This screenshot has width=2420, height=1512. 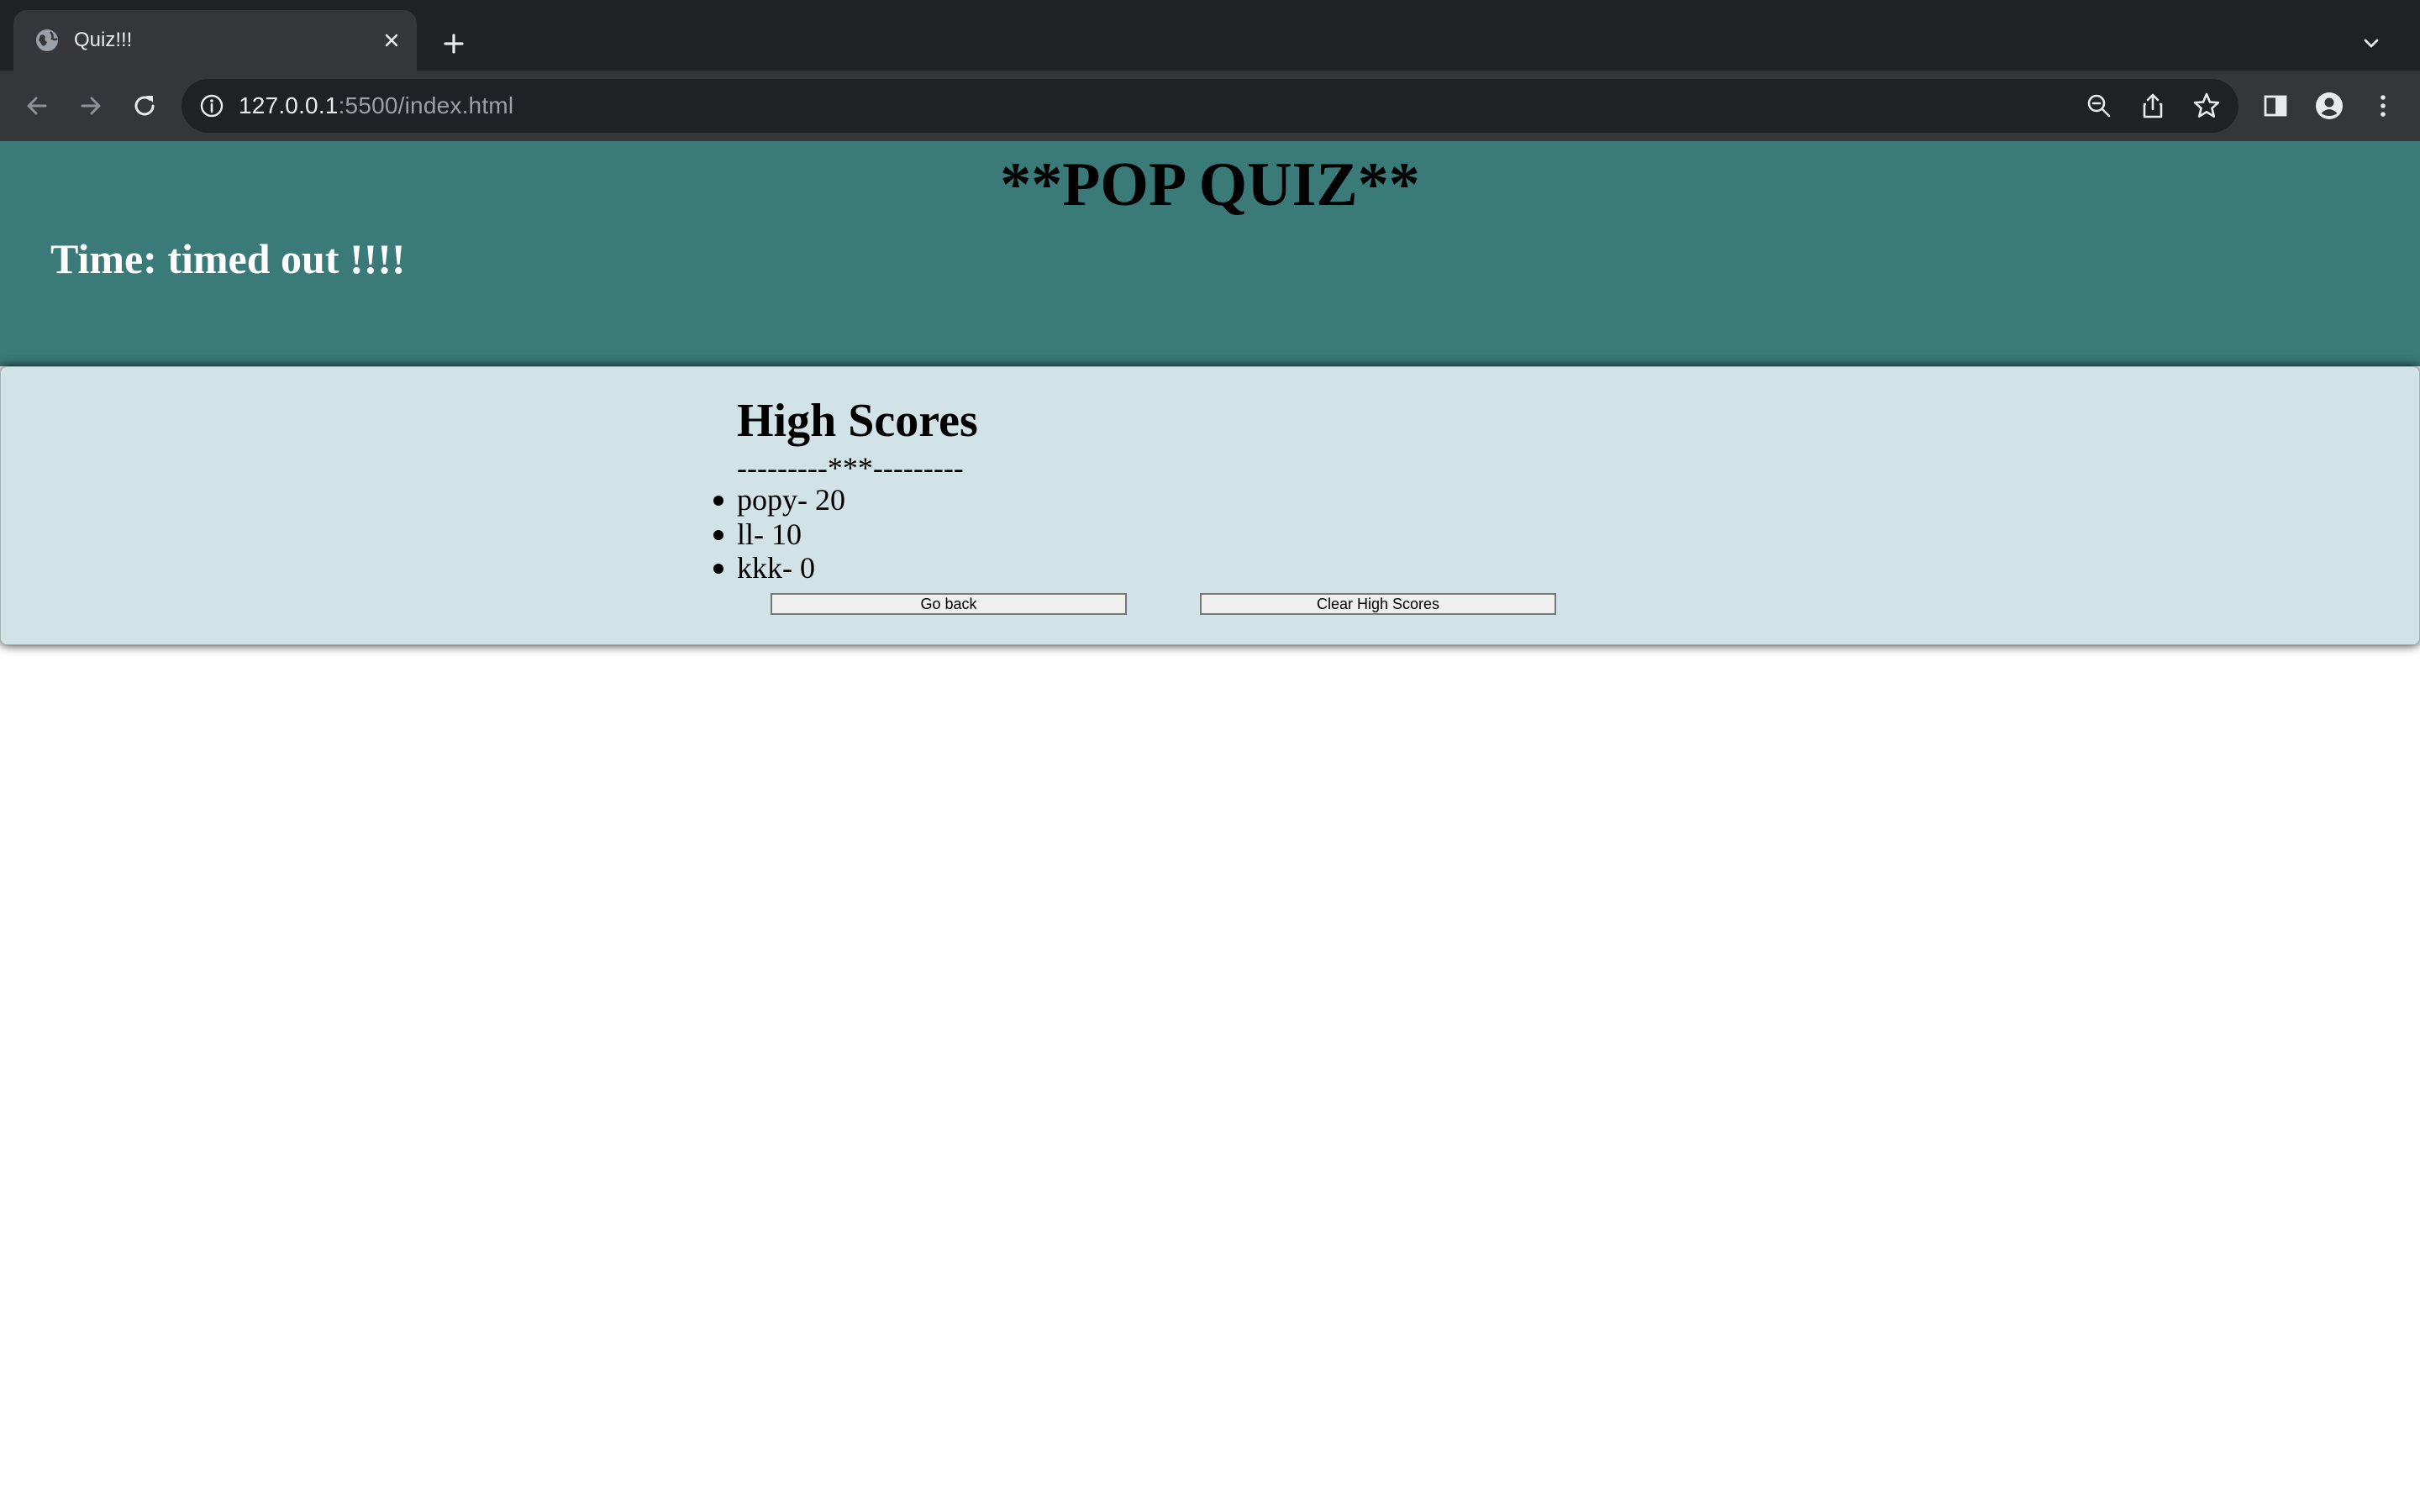 I want to click on clear-high-scores-button: Clear High Scores, so click(x=1378, y=604).